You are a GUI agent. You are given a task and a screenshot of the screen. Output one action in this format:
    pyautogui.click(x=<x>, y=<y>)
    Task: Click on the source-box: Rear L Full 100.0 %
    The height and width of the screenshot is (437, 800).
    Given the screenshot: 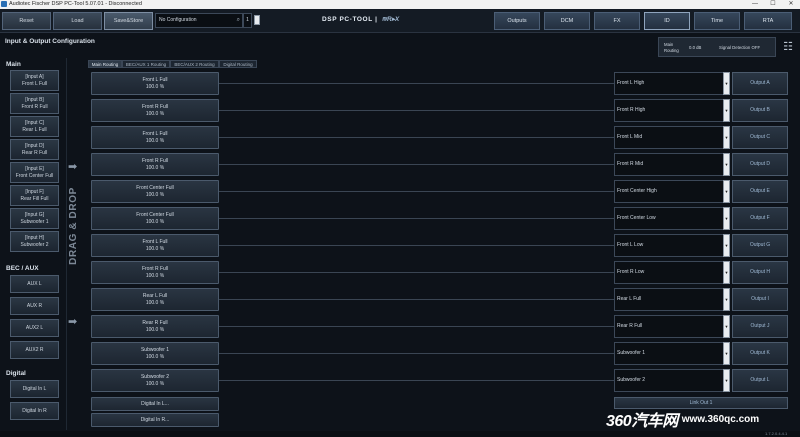 What is the action you would take?
    pyautogui.click(x=155, y=299)
    